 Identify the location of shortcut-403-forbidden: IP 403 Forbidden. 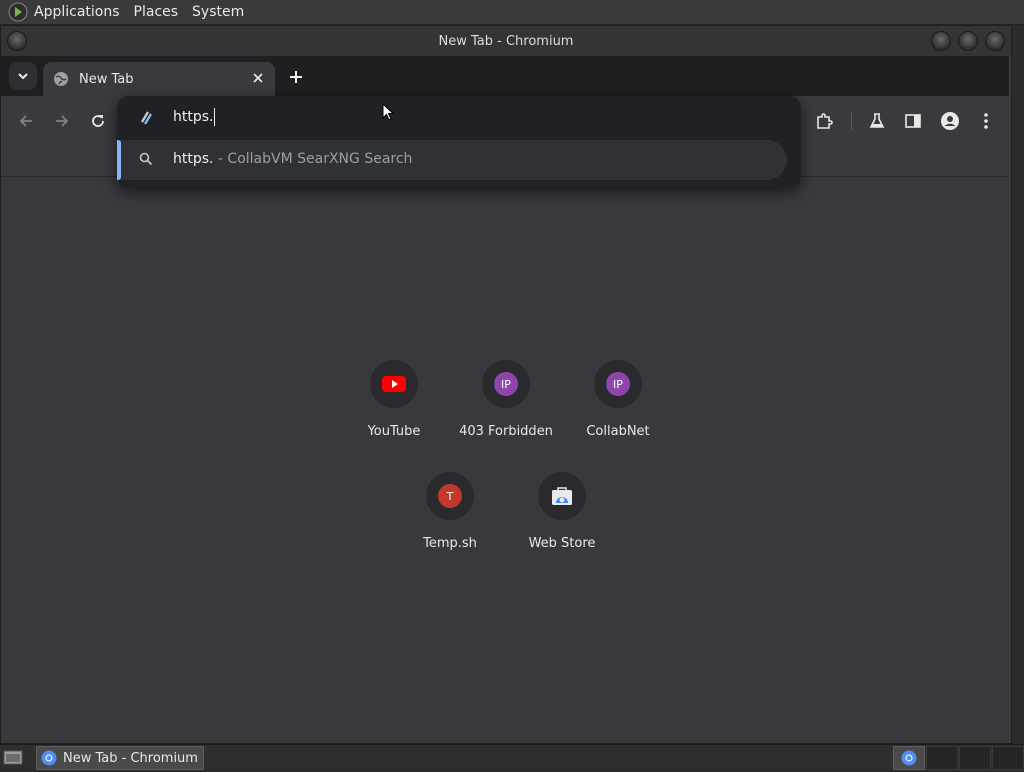
(506, 399).